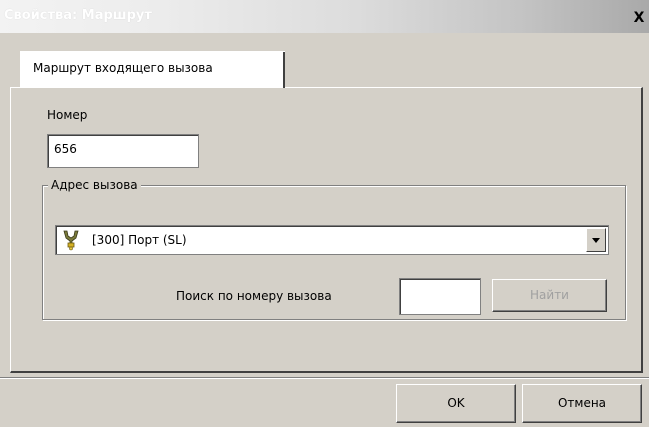 The width and height of the screenshot is (649, 427). Describe the element at coordinates (254, 296) in the screenshot. I see `search-by-call-number-label: Поиск по номеру вызова` at that location.